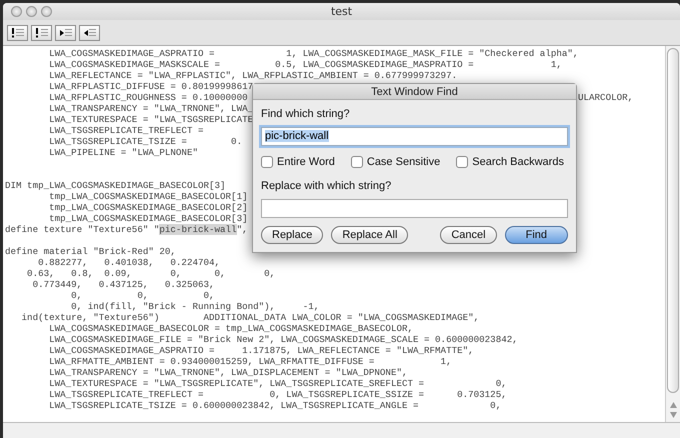 This screenshot has height=438, width=680. I want to click on code-line: define material "Brick-Red" 20,, so click(90, 251).